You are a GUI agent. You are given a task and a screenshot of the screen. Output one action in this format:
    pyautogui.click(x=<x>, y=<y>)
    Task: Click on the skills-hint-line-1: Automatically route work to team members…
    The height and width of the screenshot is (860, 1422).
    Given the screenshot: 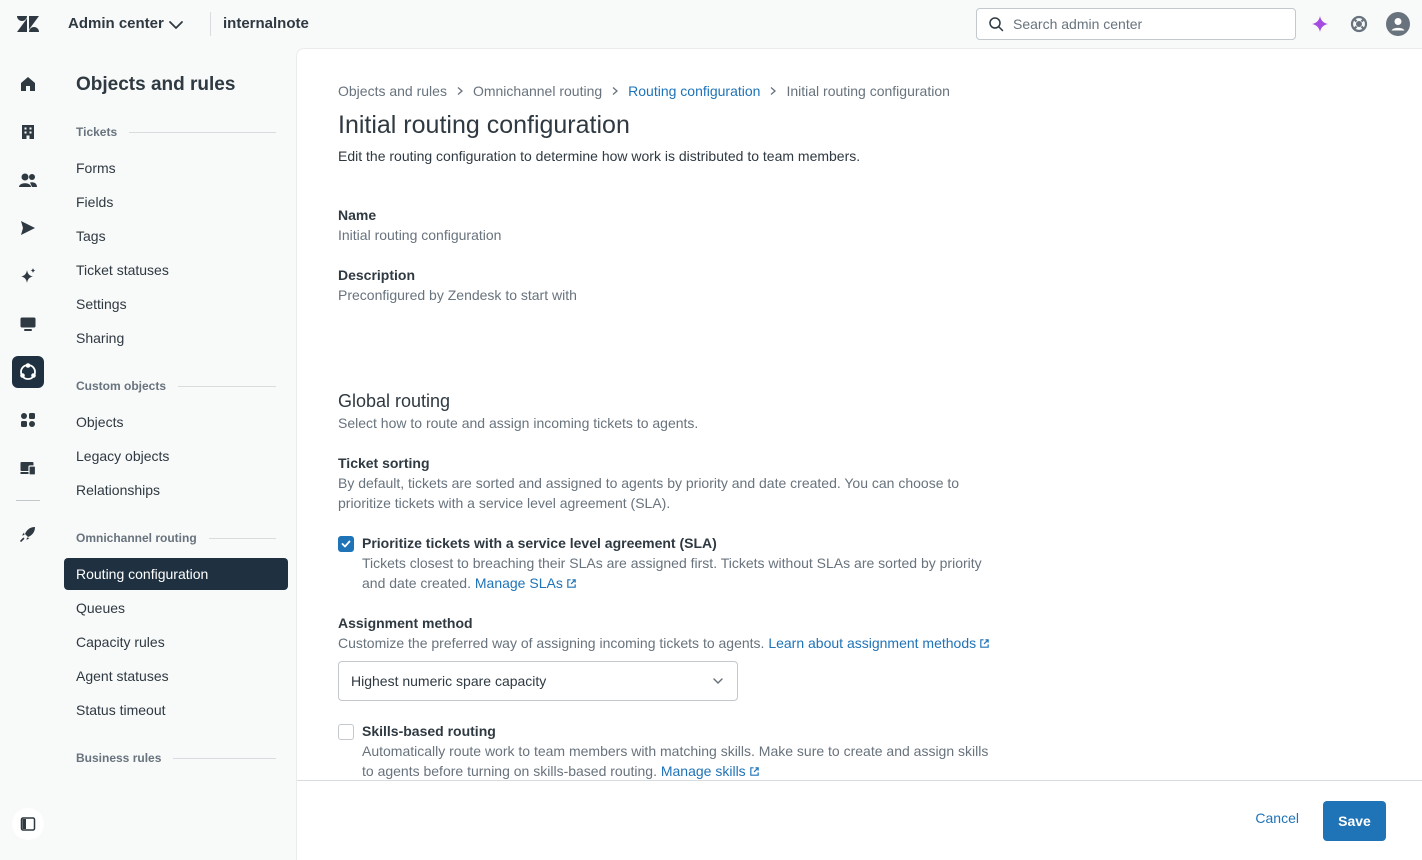 What is the action you would take?
    pyautogui.click(x=675, y=751)
    